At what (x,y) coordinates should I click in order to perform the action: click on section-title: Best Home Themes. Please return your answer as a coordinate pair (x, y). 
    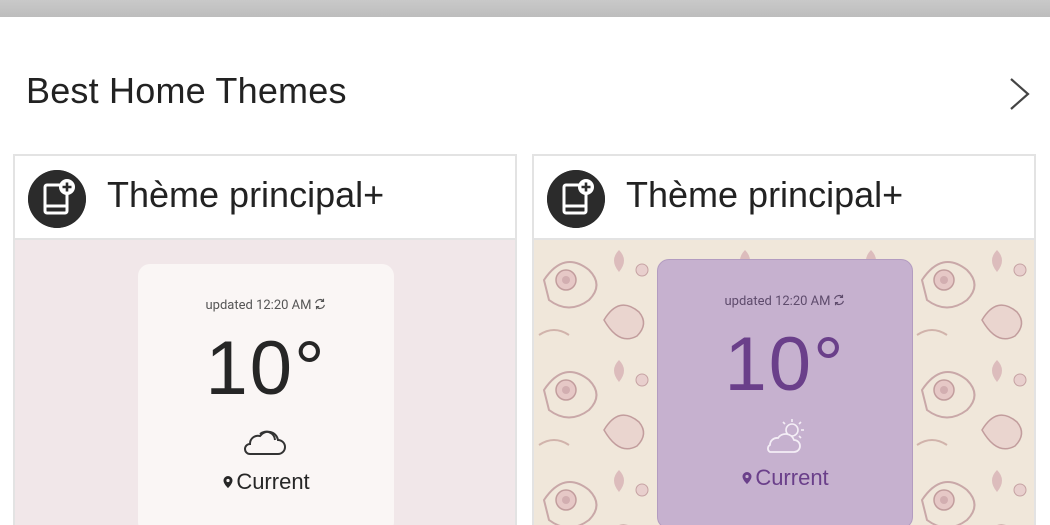
    Looking at the image, I should click on (186, 90).